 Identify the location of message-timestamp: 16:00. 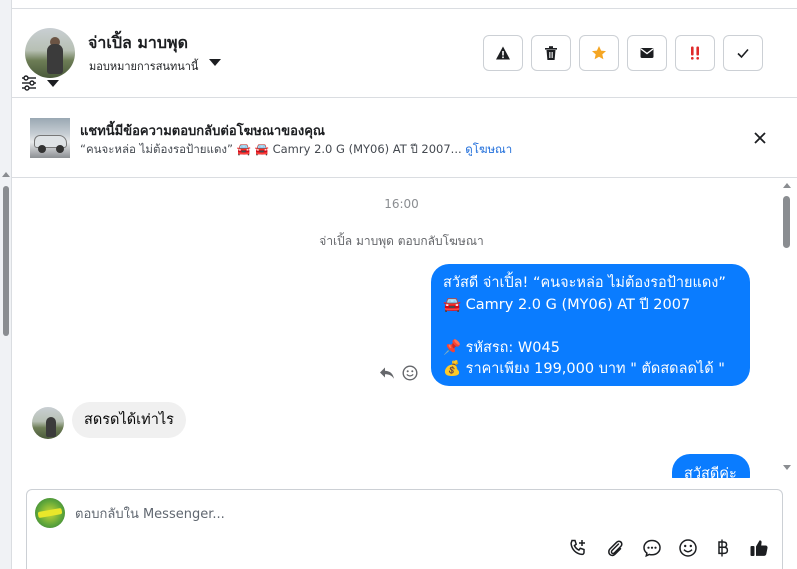
(401, 204).